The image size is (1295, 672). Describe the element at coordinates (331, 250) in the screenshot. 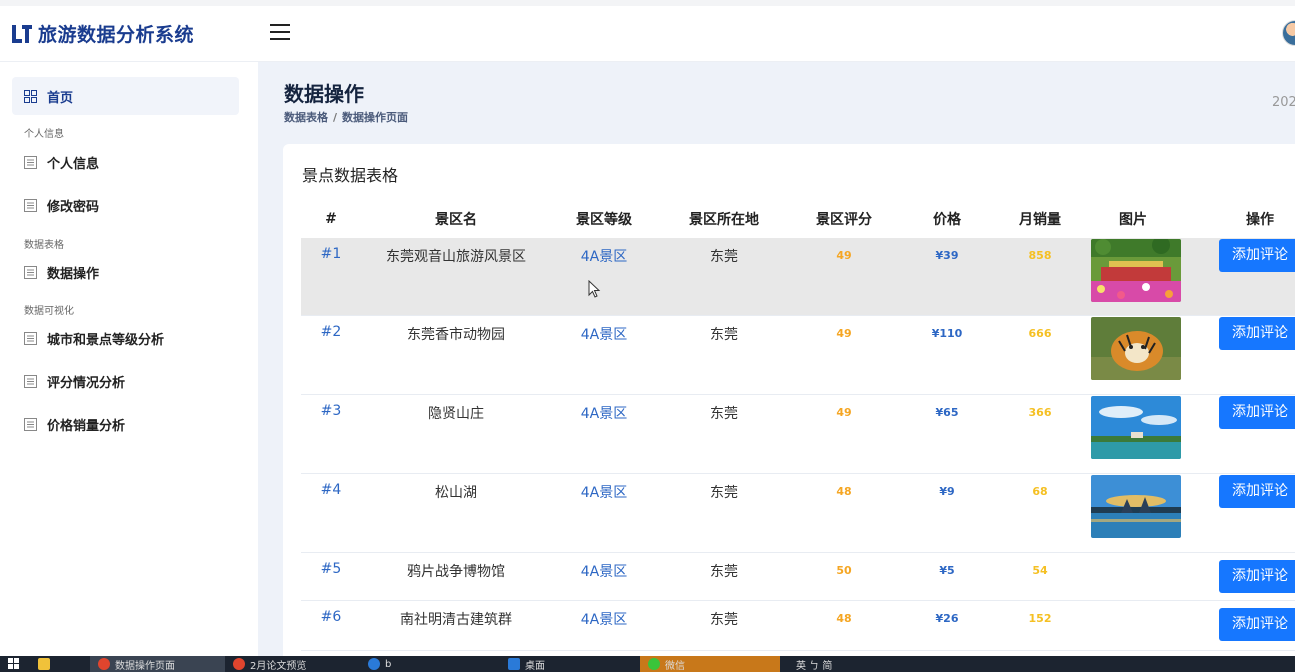

I see `row-id: #1` at that location.